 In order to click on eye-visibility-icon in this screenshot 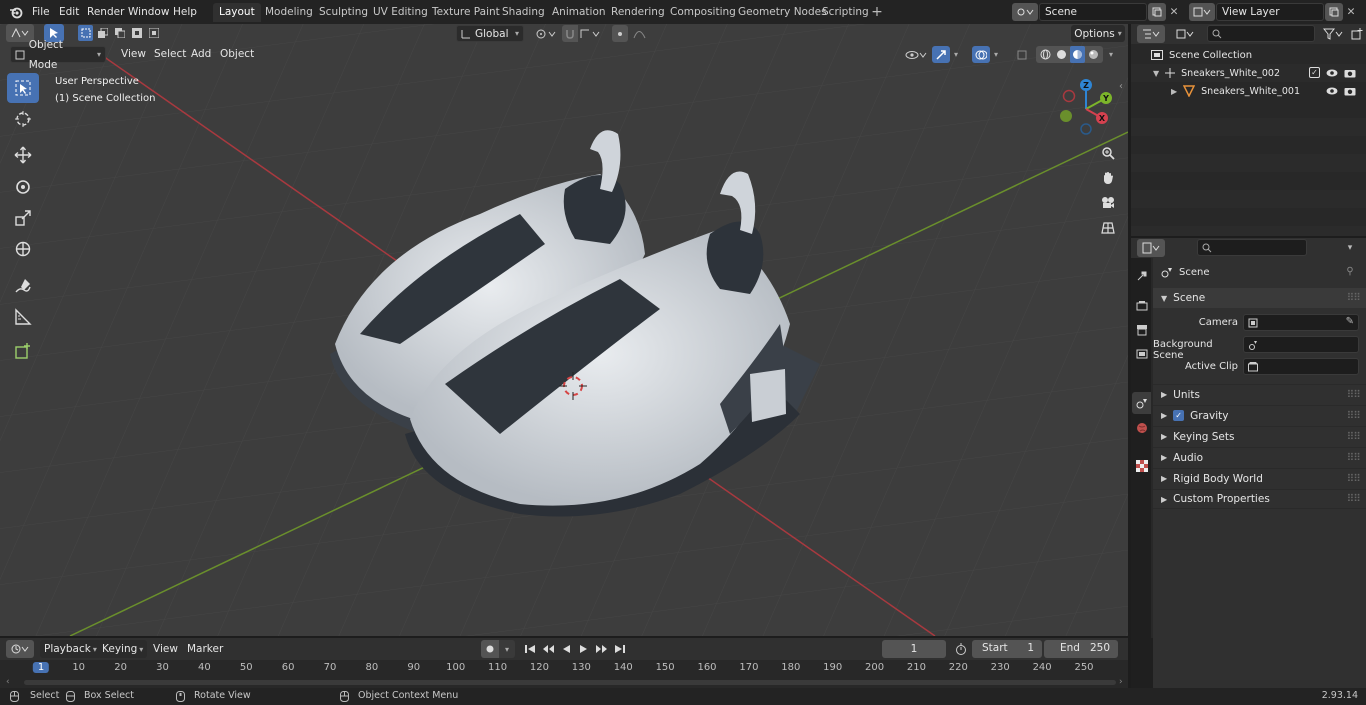, I will do `click(1332, 91)`.